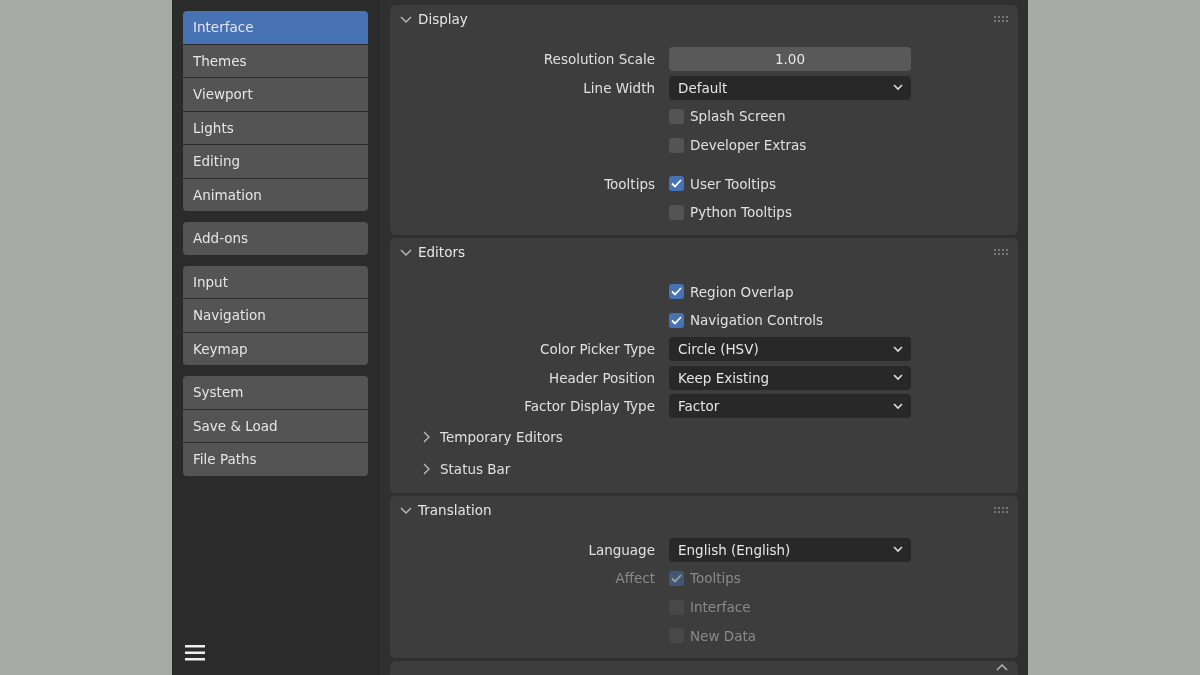 The width and height of the screenshot is (1200, 675). What do you see at coordinates (275, 27) in the screenshot?
I see `sidebar-tab: Interface` at bounding box center [275, 27].